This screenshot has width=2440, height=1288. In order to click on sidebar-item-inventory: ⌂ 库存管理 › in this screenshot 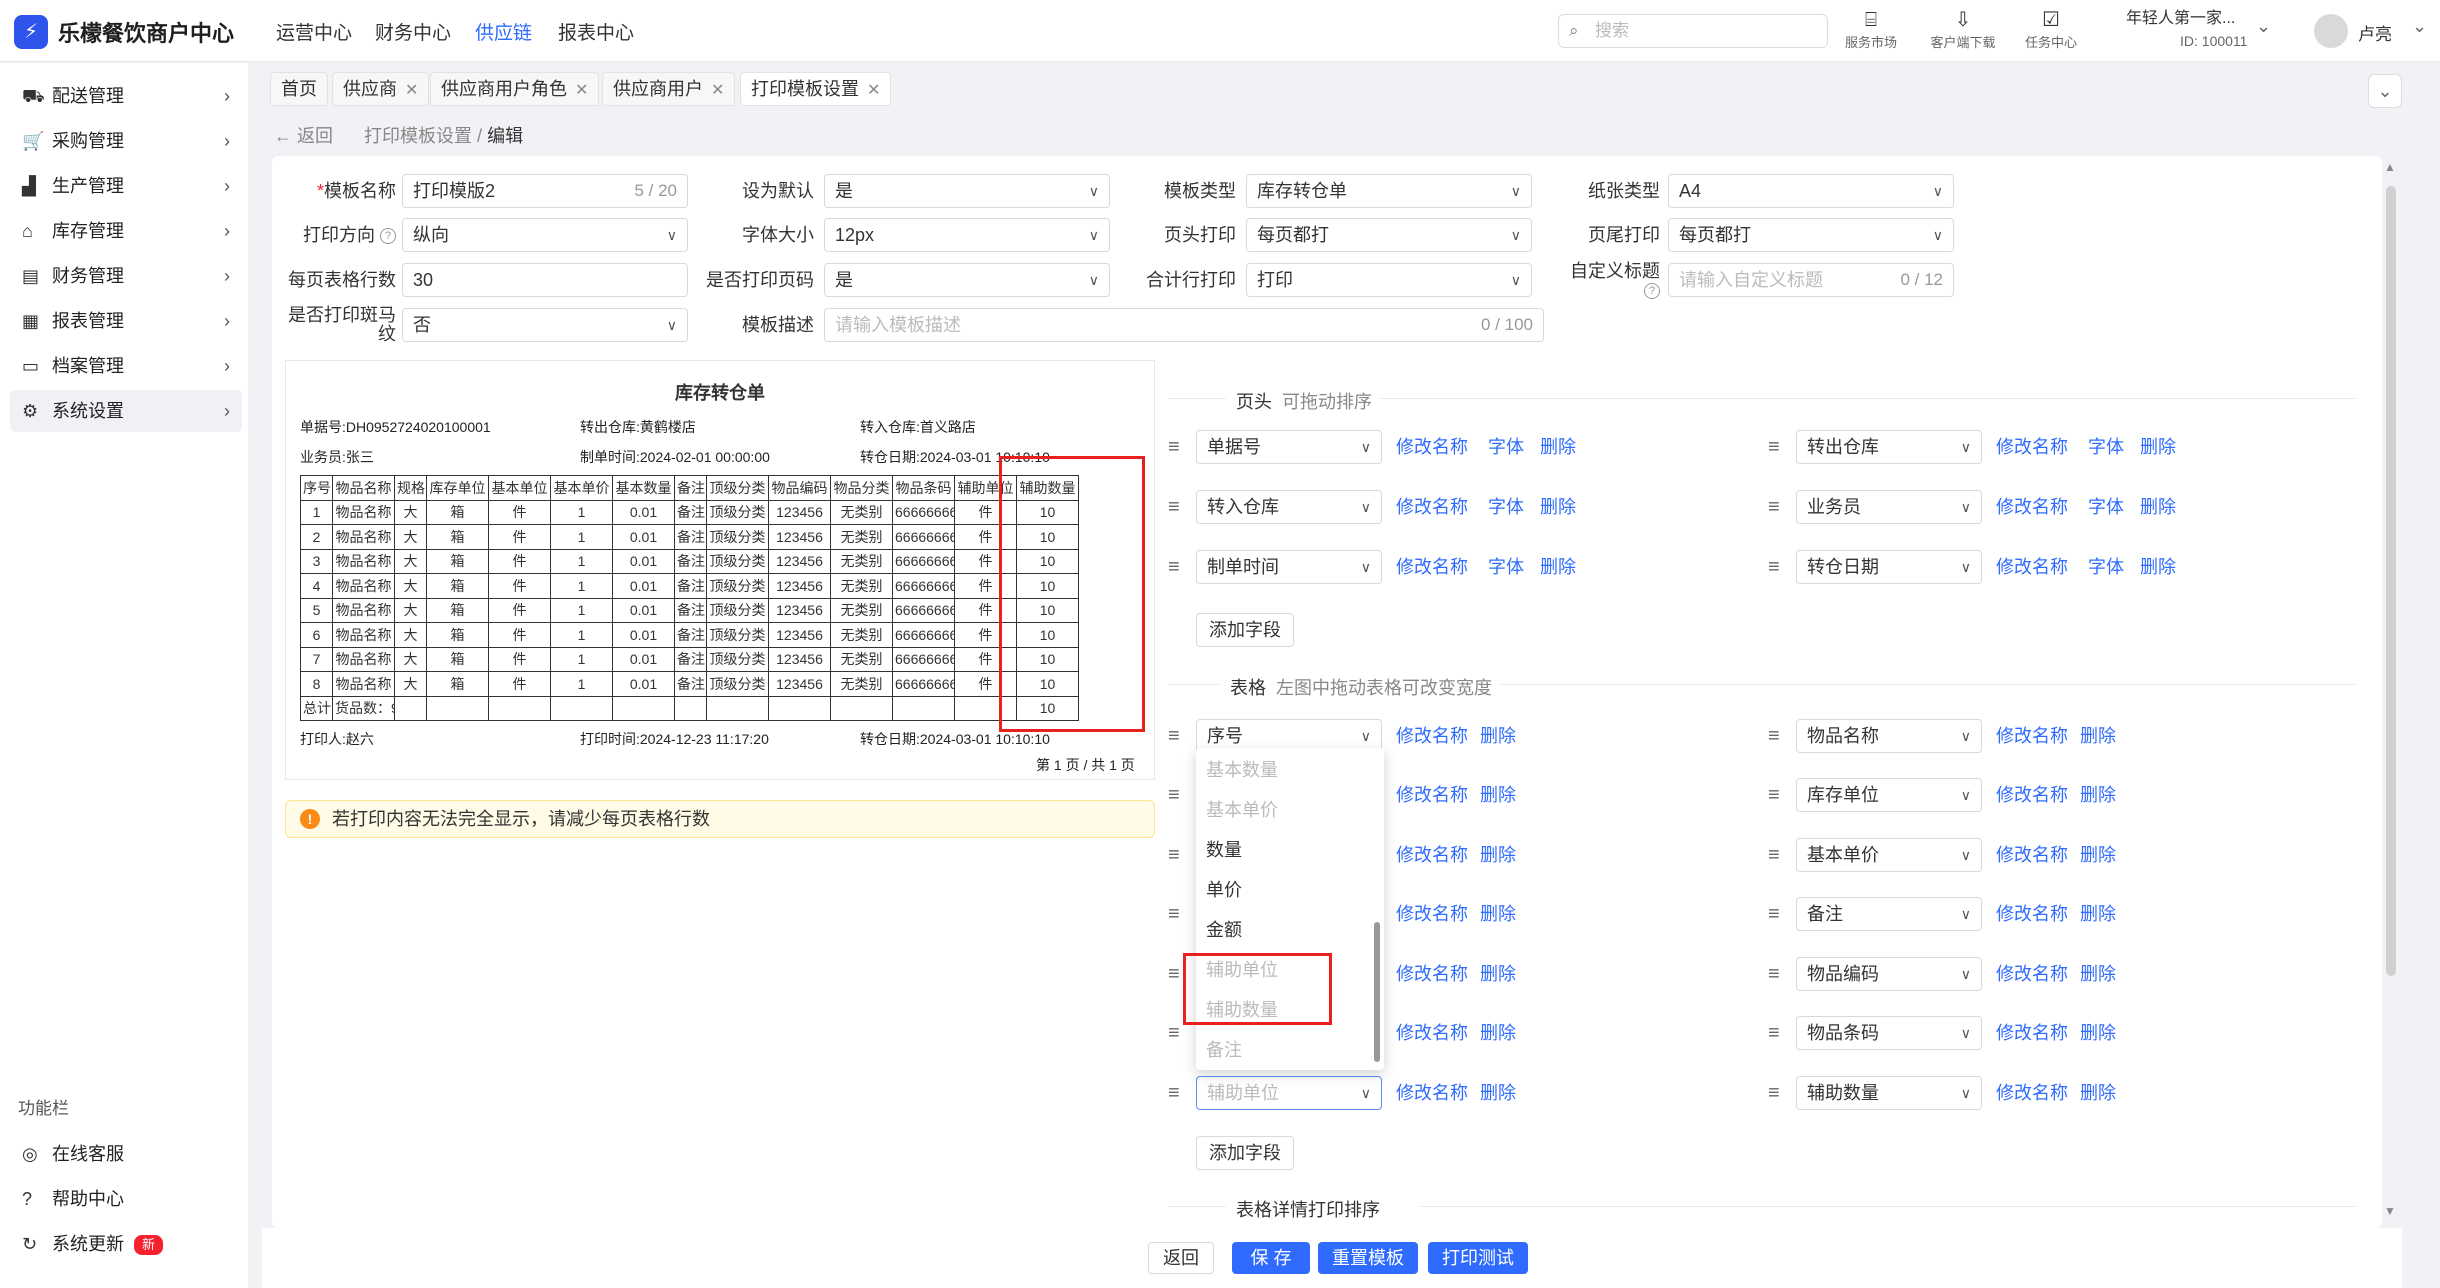, I will do `click(126, 231)`.